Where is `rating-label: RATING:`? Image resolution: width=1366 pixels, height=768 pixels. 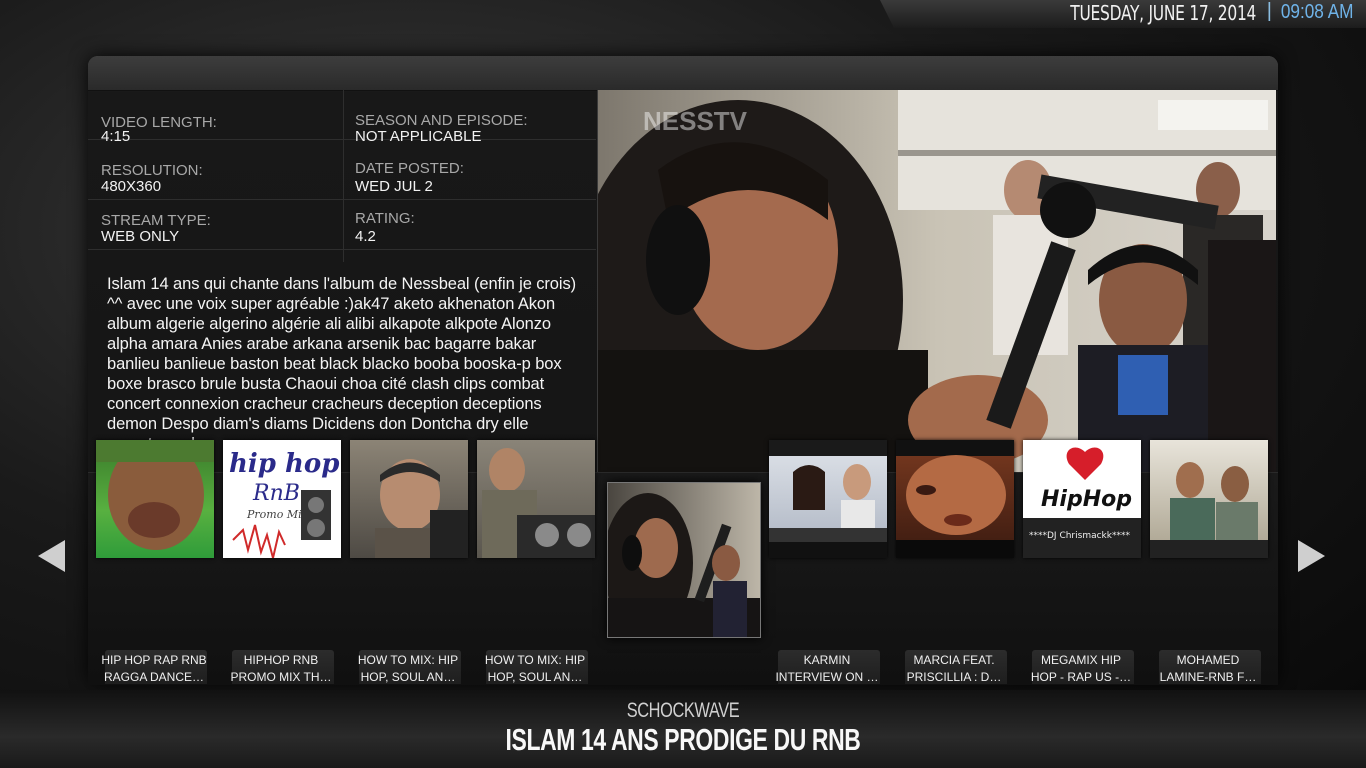 rating-label: RATING: is located at coordinates (385, 218).